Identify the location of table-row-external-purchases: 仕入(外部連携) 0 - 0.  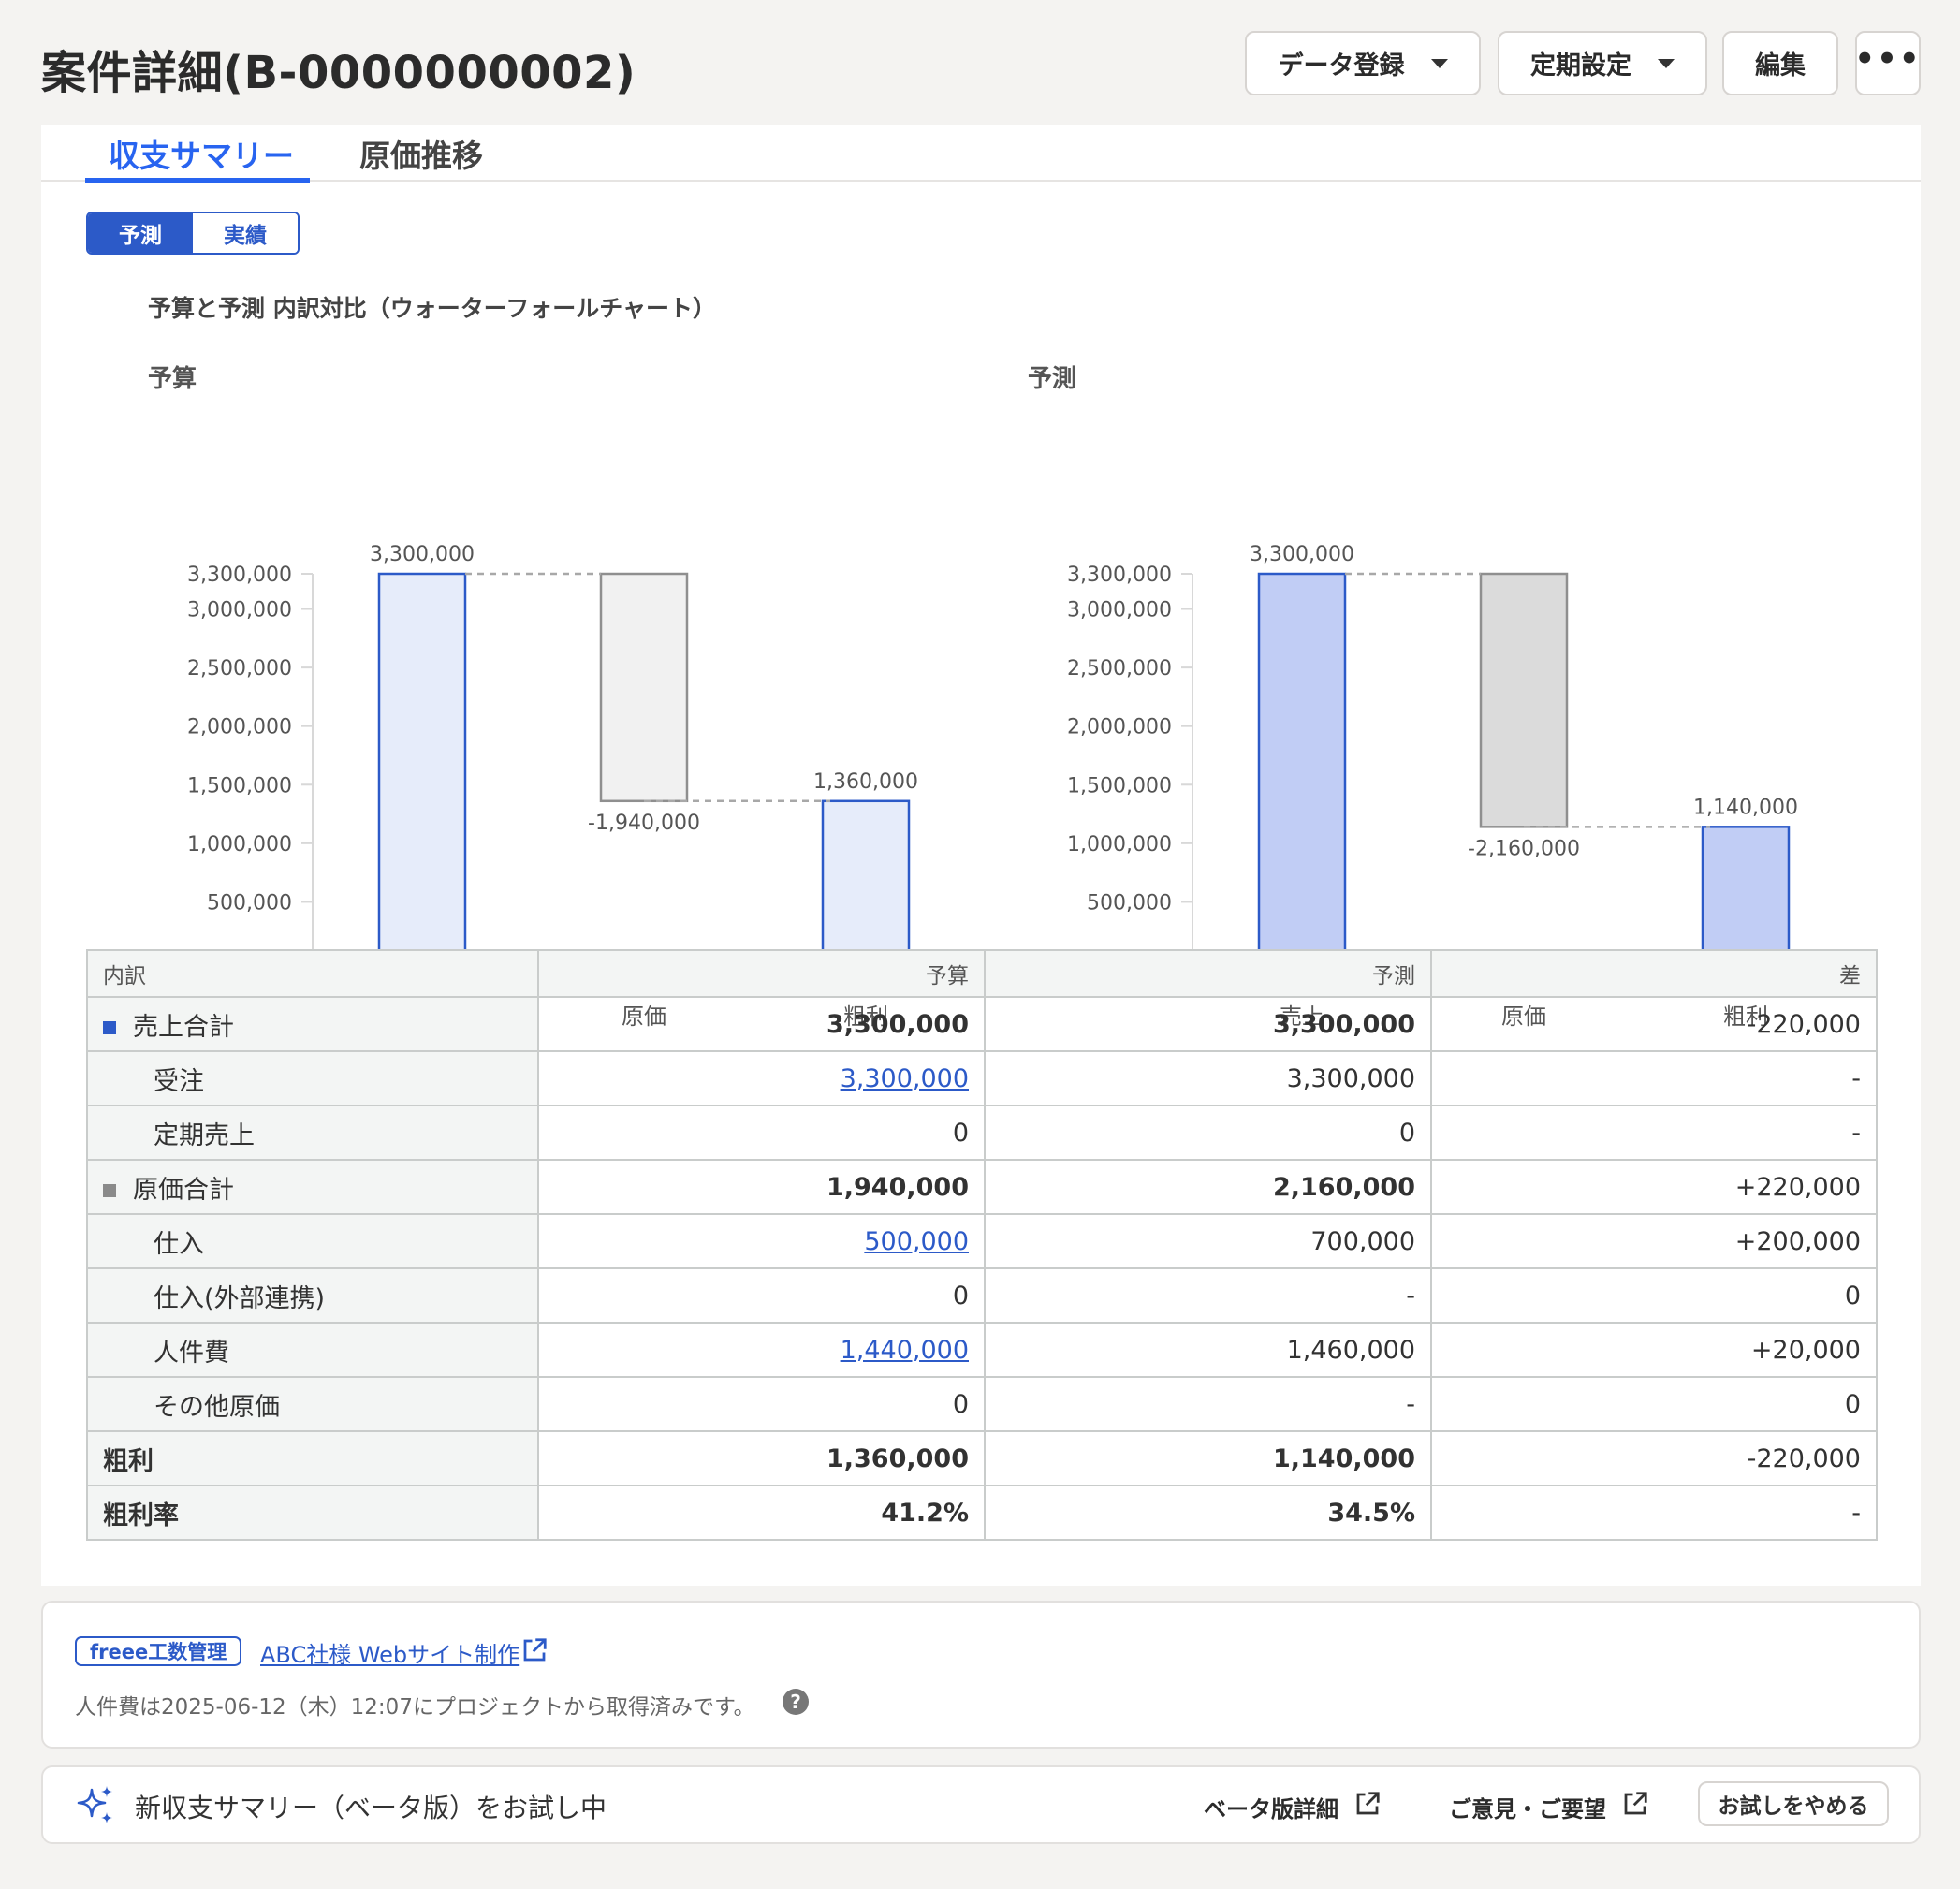
(982, 1295).